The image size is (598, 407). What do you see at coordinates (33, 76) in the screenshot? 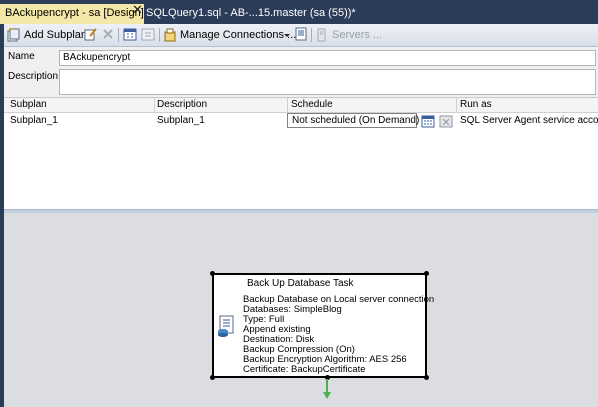
I see `description-label: Description` at bounding box center [33, 76].